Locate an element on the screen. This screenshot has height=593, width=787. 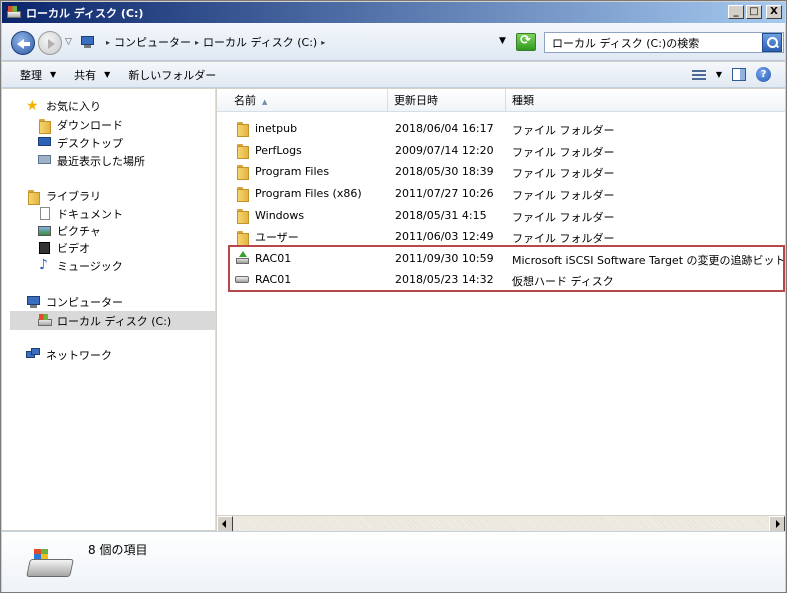
search-input: ローカル ディスク (C:)の検索 is located at coordinates (664, 42).